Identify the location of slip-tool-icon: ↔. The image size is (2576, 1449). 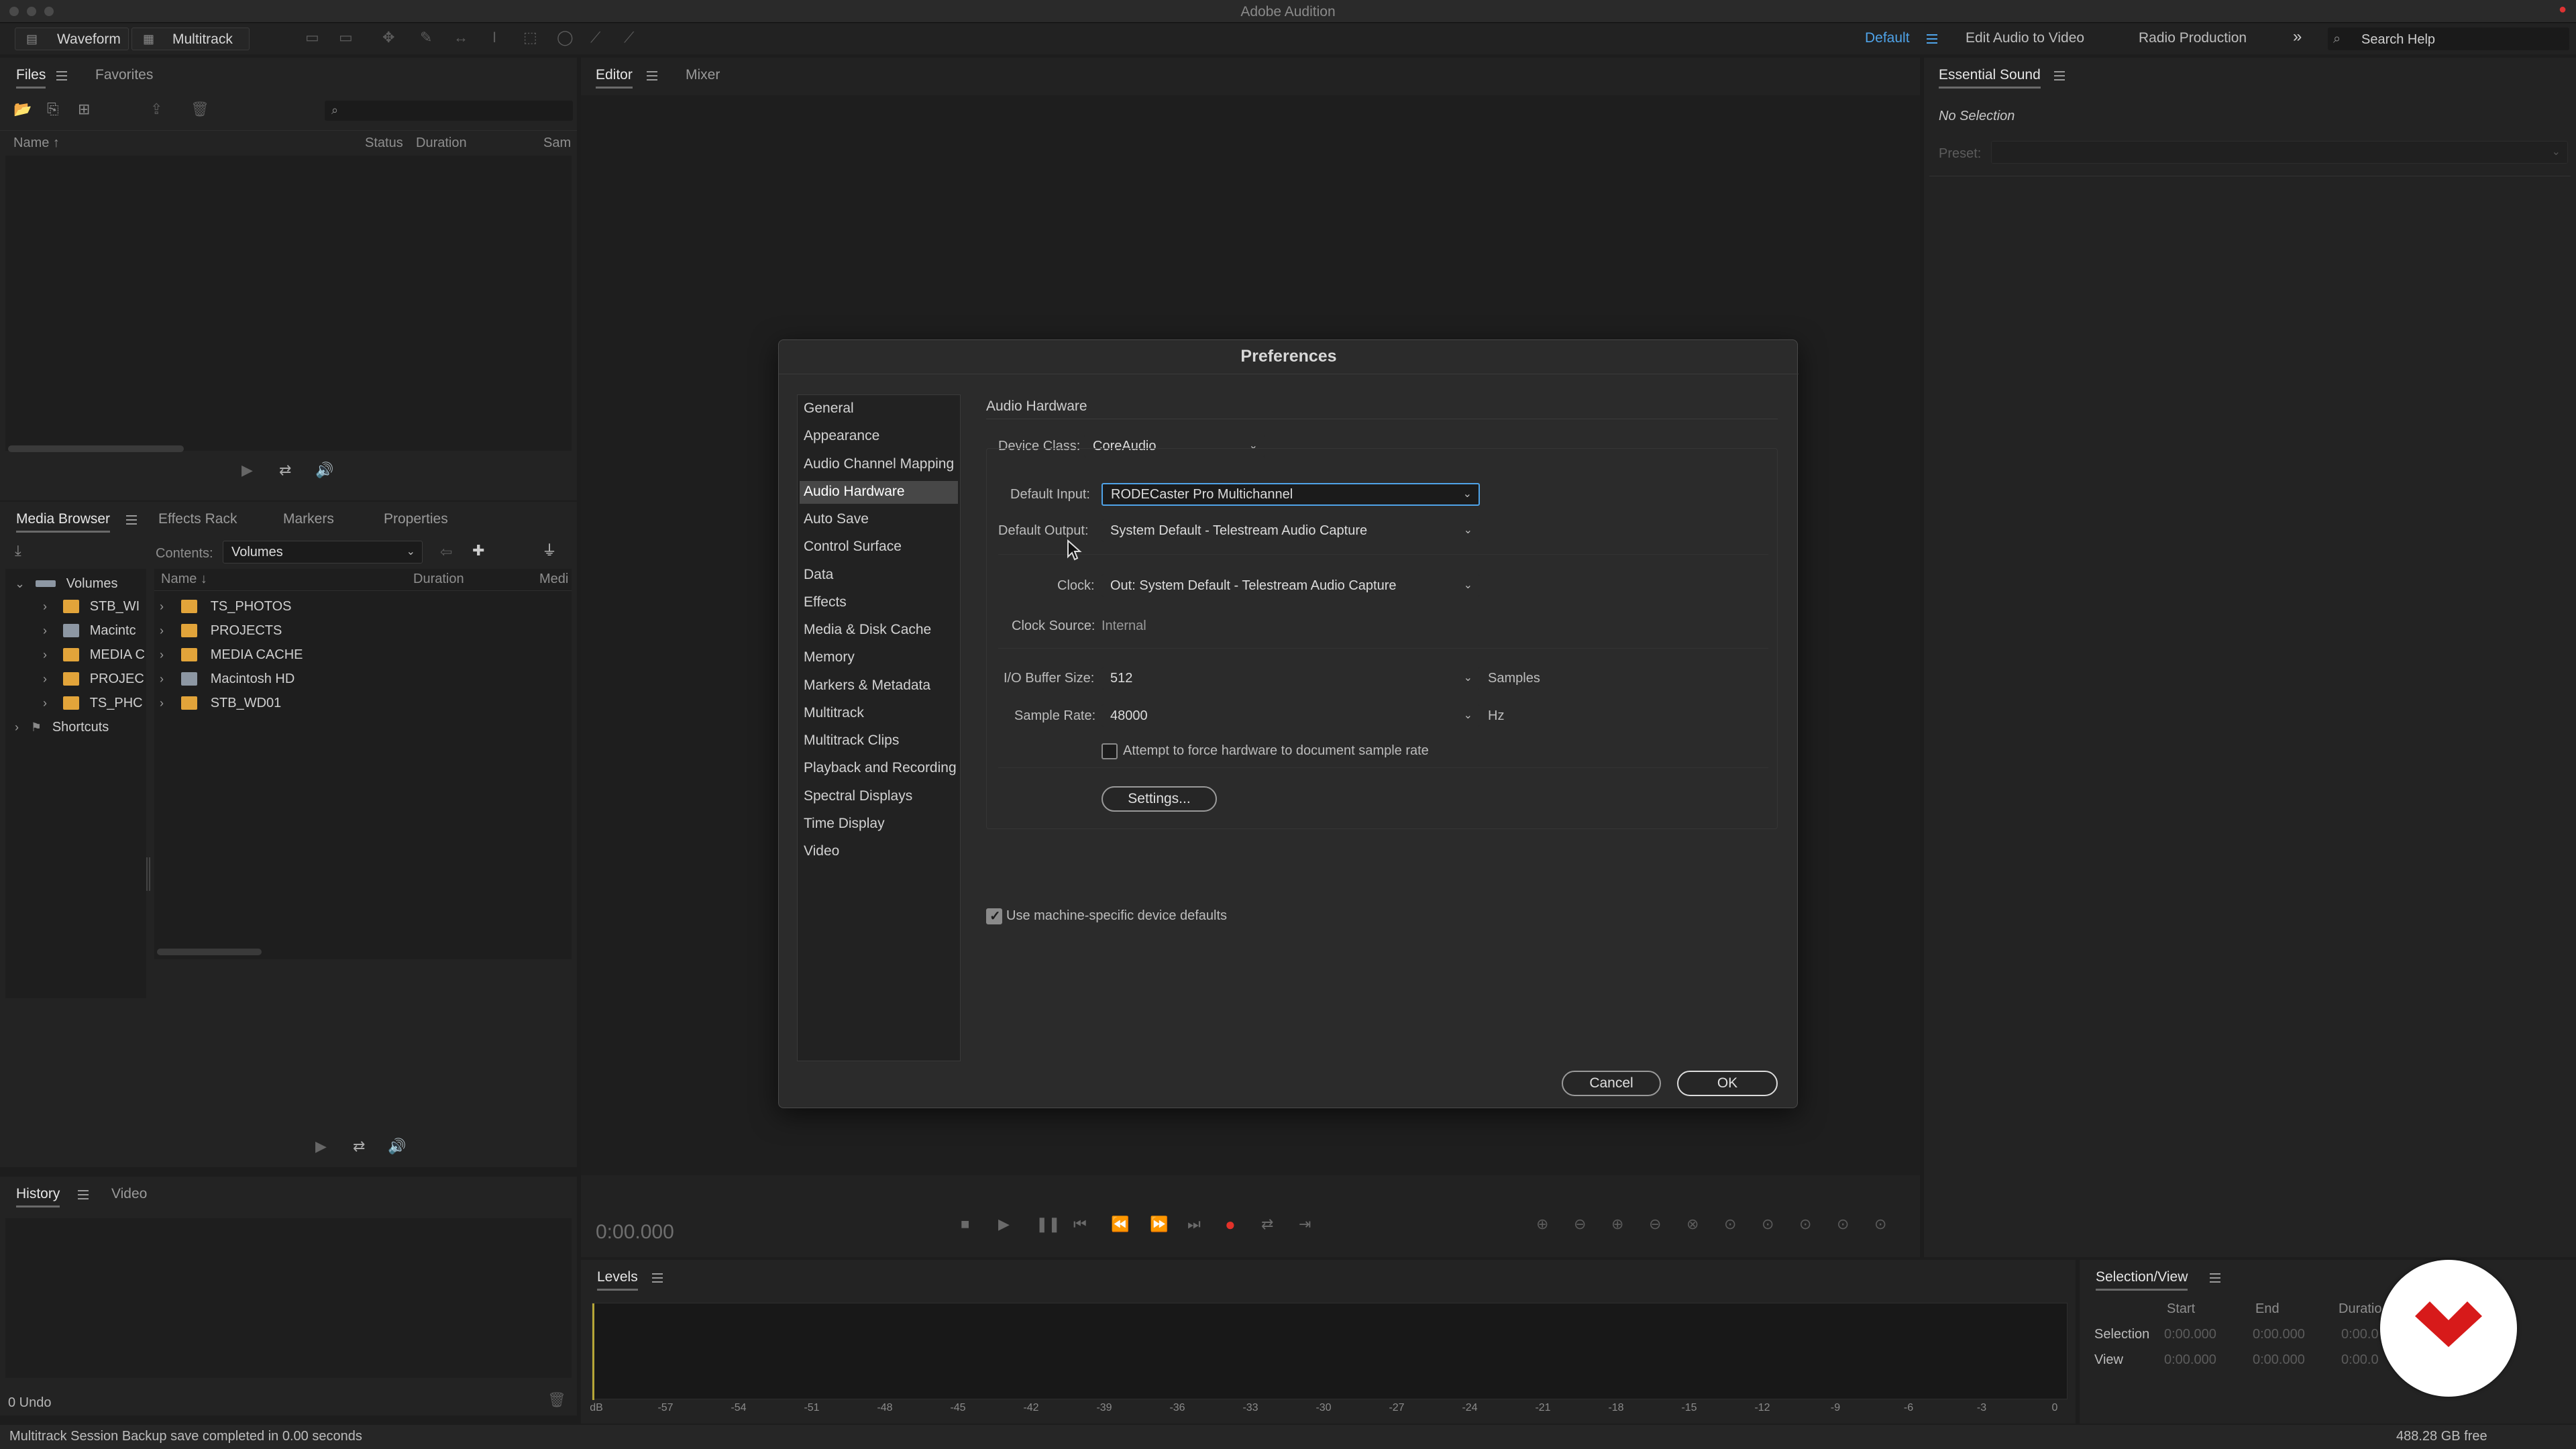
(460, 37).